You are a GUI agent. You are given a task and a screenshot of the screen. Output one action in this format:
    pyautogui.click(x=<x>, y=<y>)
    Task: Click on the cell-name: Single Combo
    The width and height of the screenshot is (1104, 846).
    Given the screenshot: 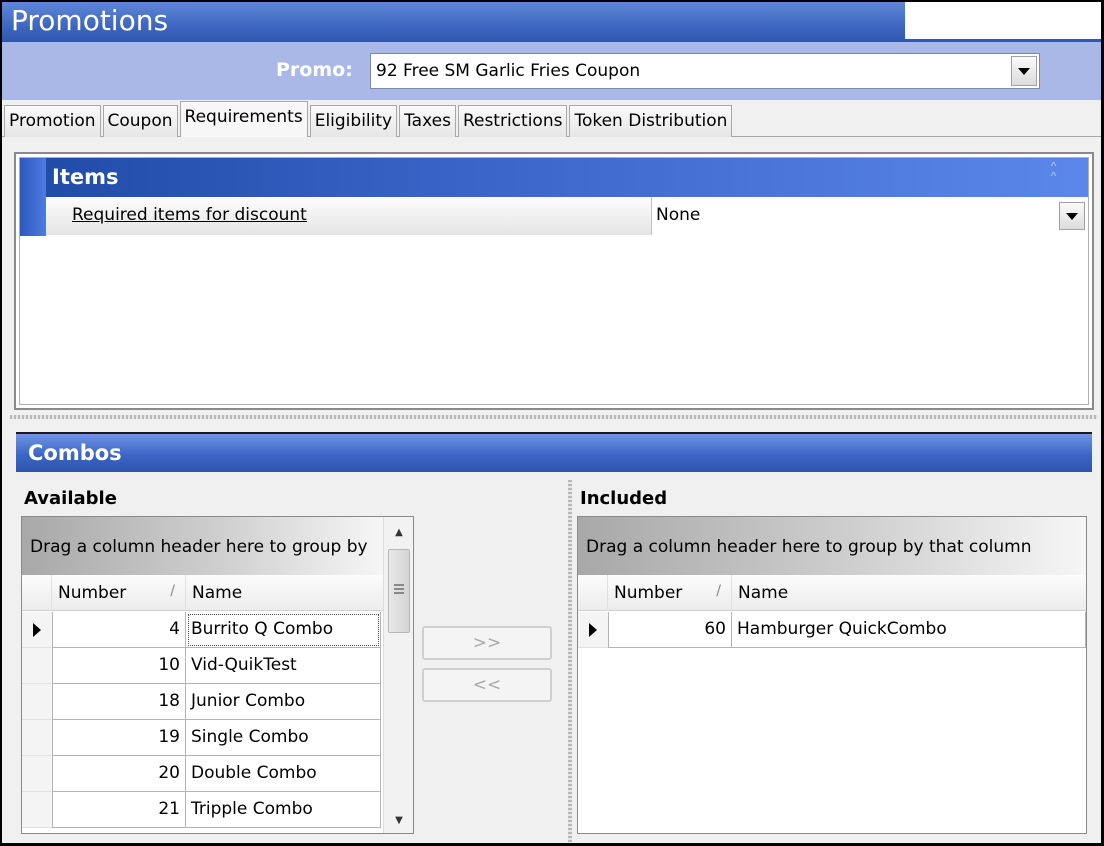 What is the action you would take?
    pyautogui.click(x=283, y=738)
    